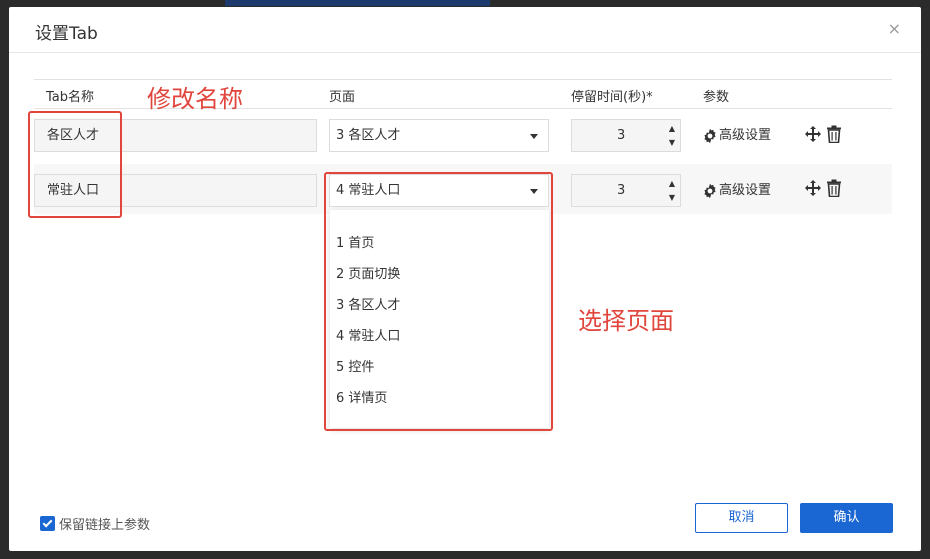 Image resolution: width=930 pixels, height=559 pixels. Describe the element at coordinates (612, 97) in the screenshot. I see `header-duration: 停留时间(秒)*` at that location.